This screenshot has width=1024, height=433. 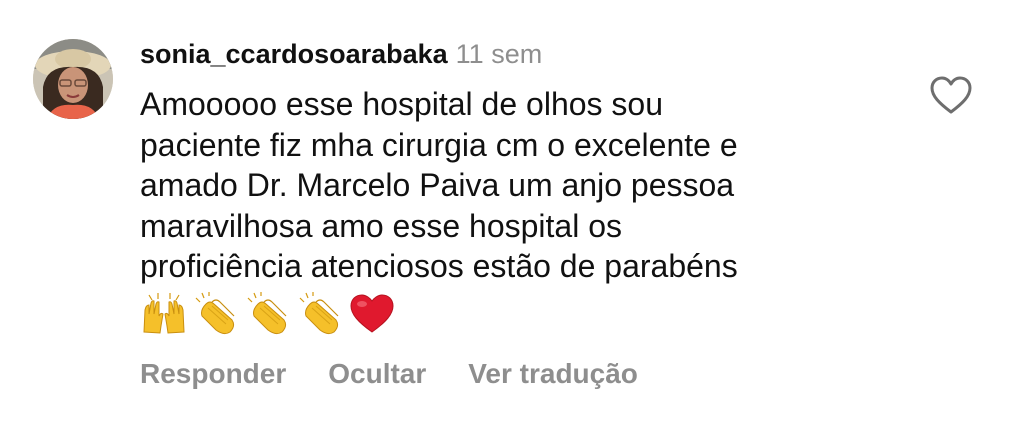 I want to click on comment-actions: Responder Ocultar Ver tradução, so click(x=389, y=374).